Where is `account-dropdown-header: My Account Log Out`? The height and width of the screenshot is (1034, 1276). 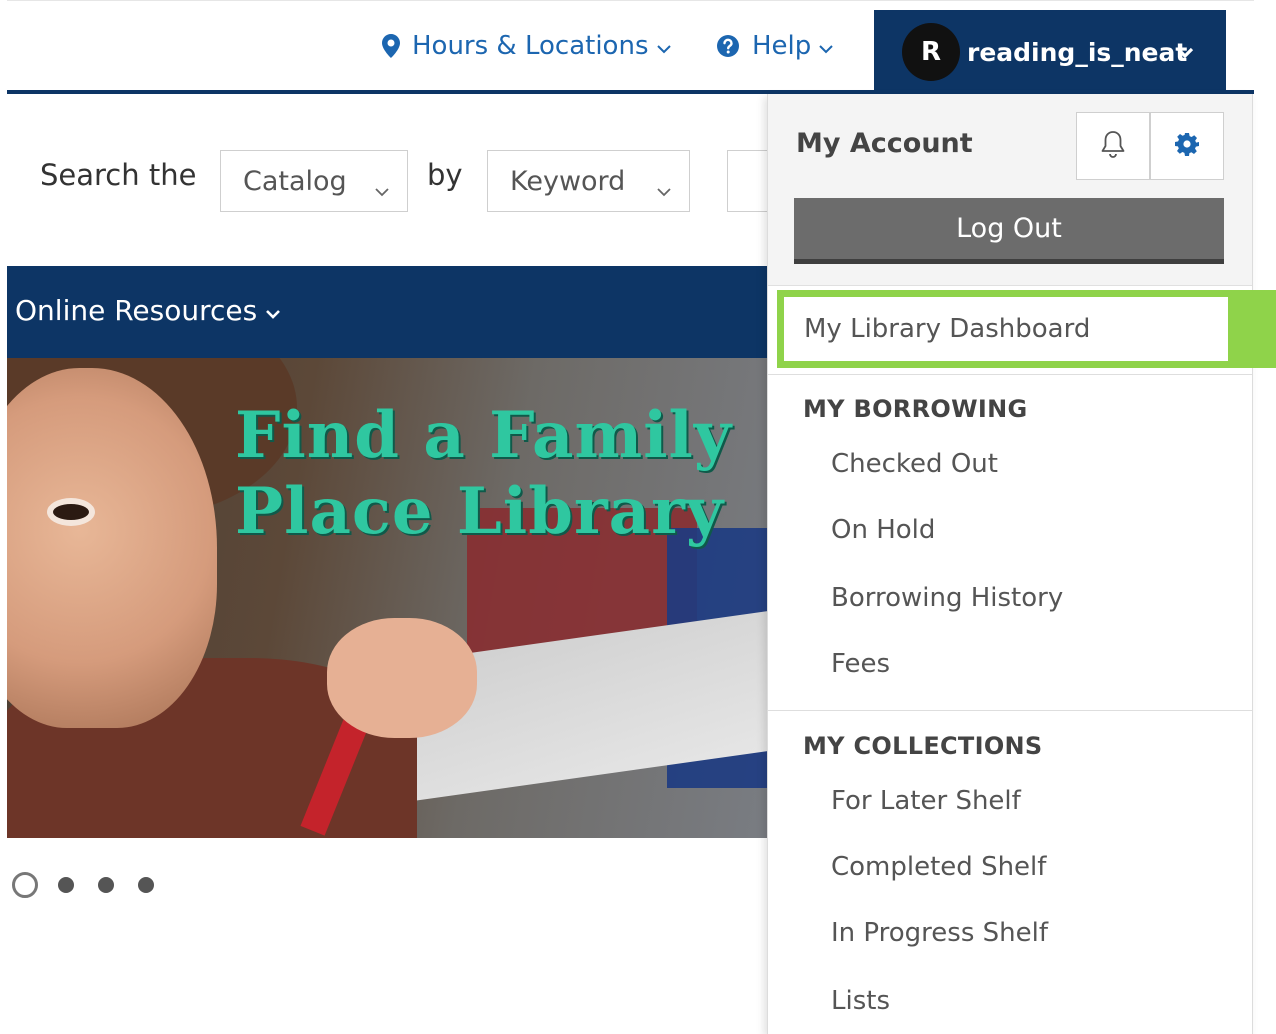
account-dropdown-header: My Account Log Out is located at coordinates (1010, 190).